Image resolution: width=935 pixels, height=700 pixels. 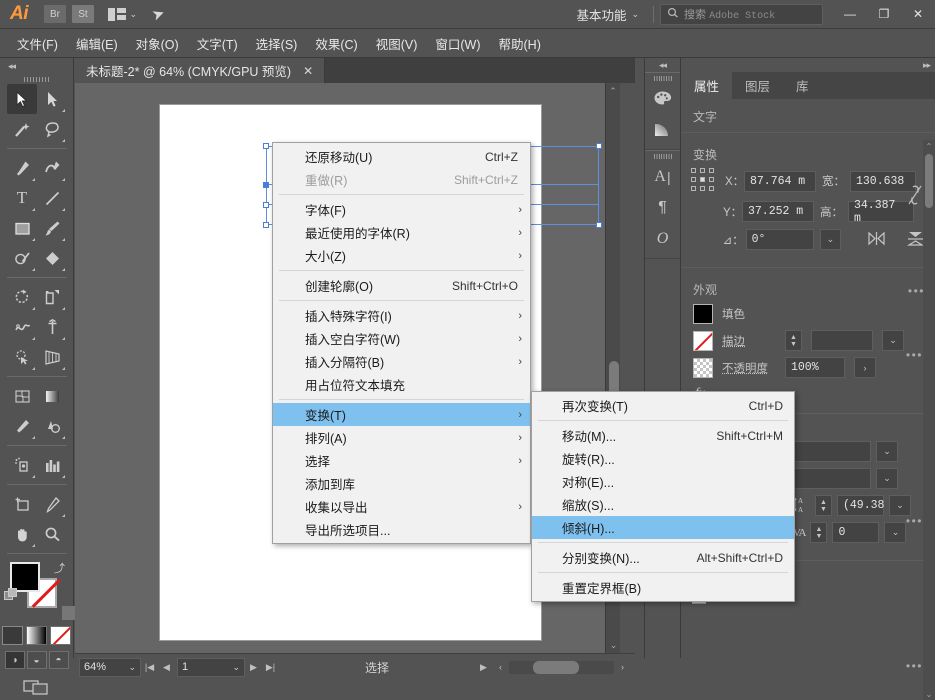 What do you see at coordinates (561, 667) in the screenshot?
I see `canvas-horizontal-scrollbar` at bounding box center [561, 667].